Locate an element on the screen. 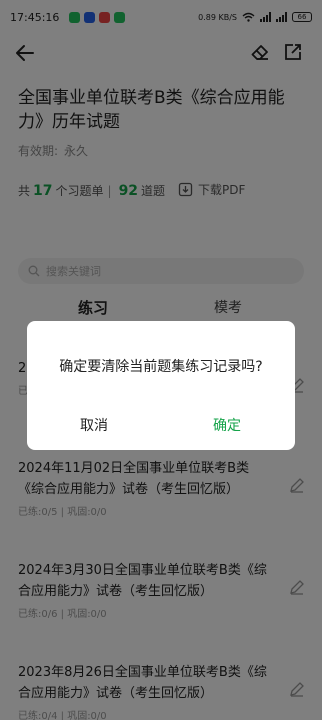  cancel-button: 取消 is located at coordinates (94, 425).